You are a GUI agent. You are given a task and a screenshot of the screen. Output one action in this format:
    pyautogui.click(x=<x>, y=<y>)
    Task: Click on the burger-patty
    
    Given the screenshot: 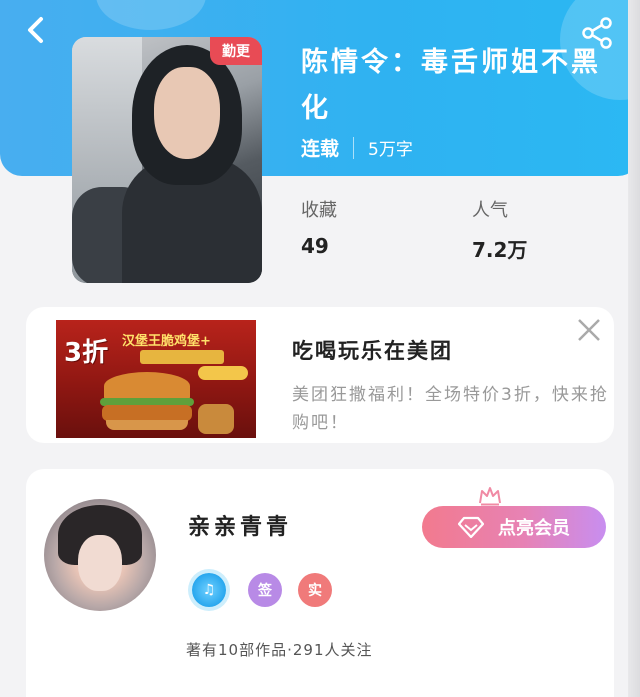 What is the action you would take?
    pyautogui.click(x=147, y=413)
    